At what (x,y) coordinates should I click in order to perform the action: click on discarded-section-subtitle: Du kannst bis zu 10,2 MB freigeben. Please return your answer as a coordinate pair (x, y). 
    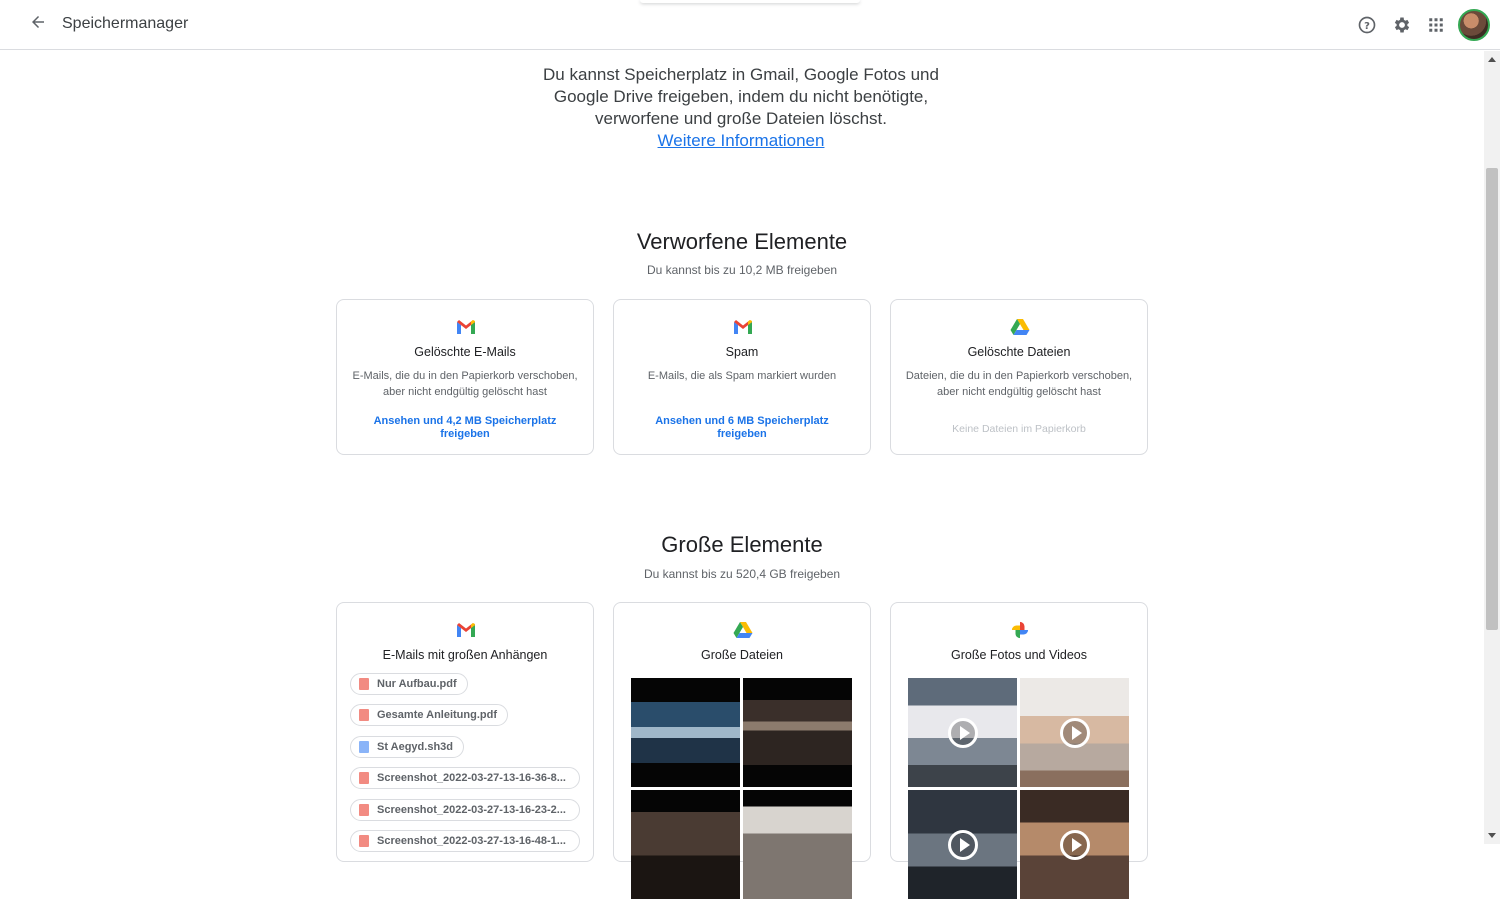
    Looking at the image, I should click on (742, 270).